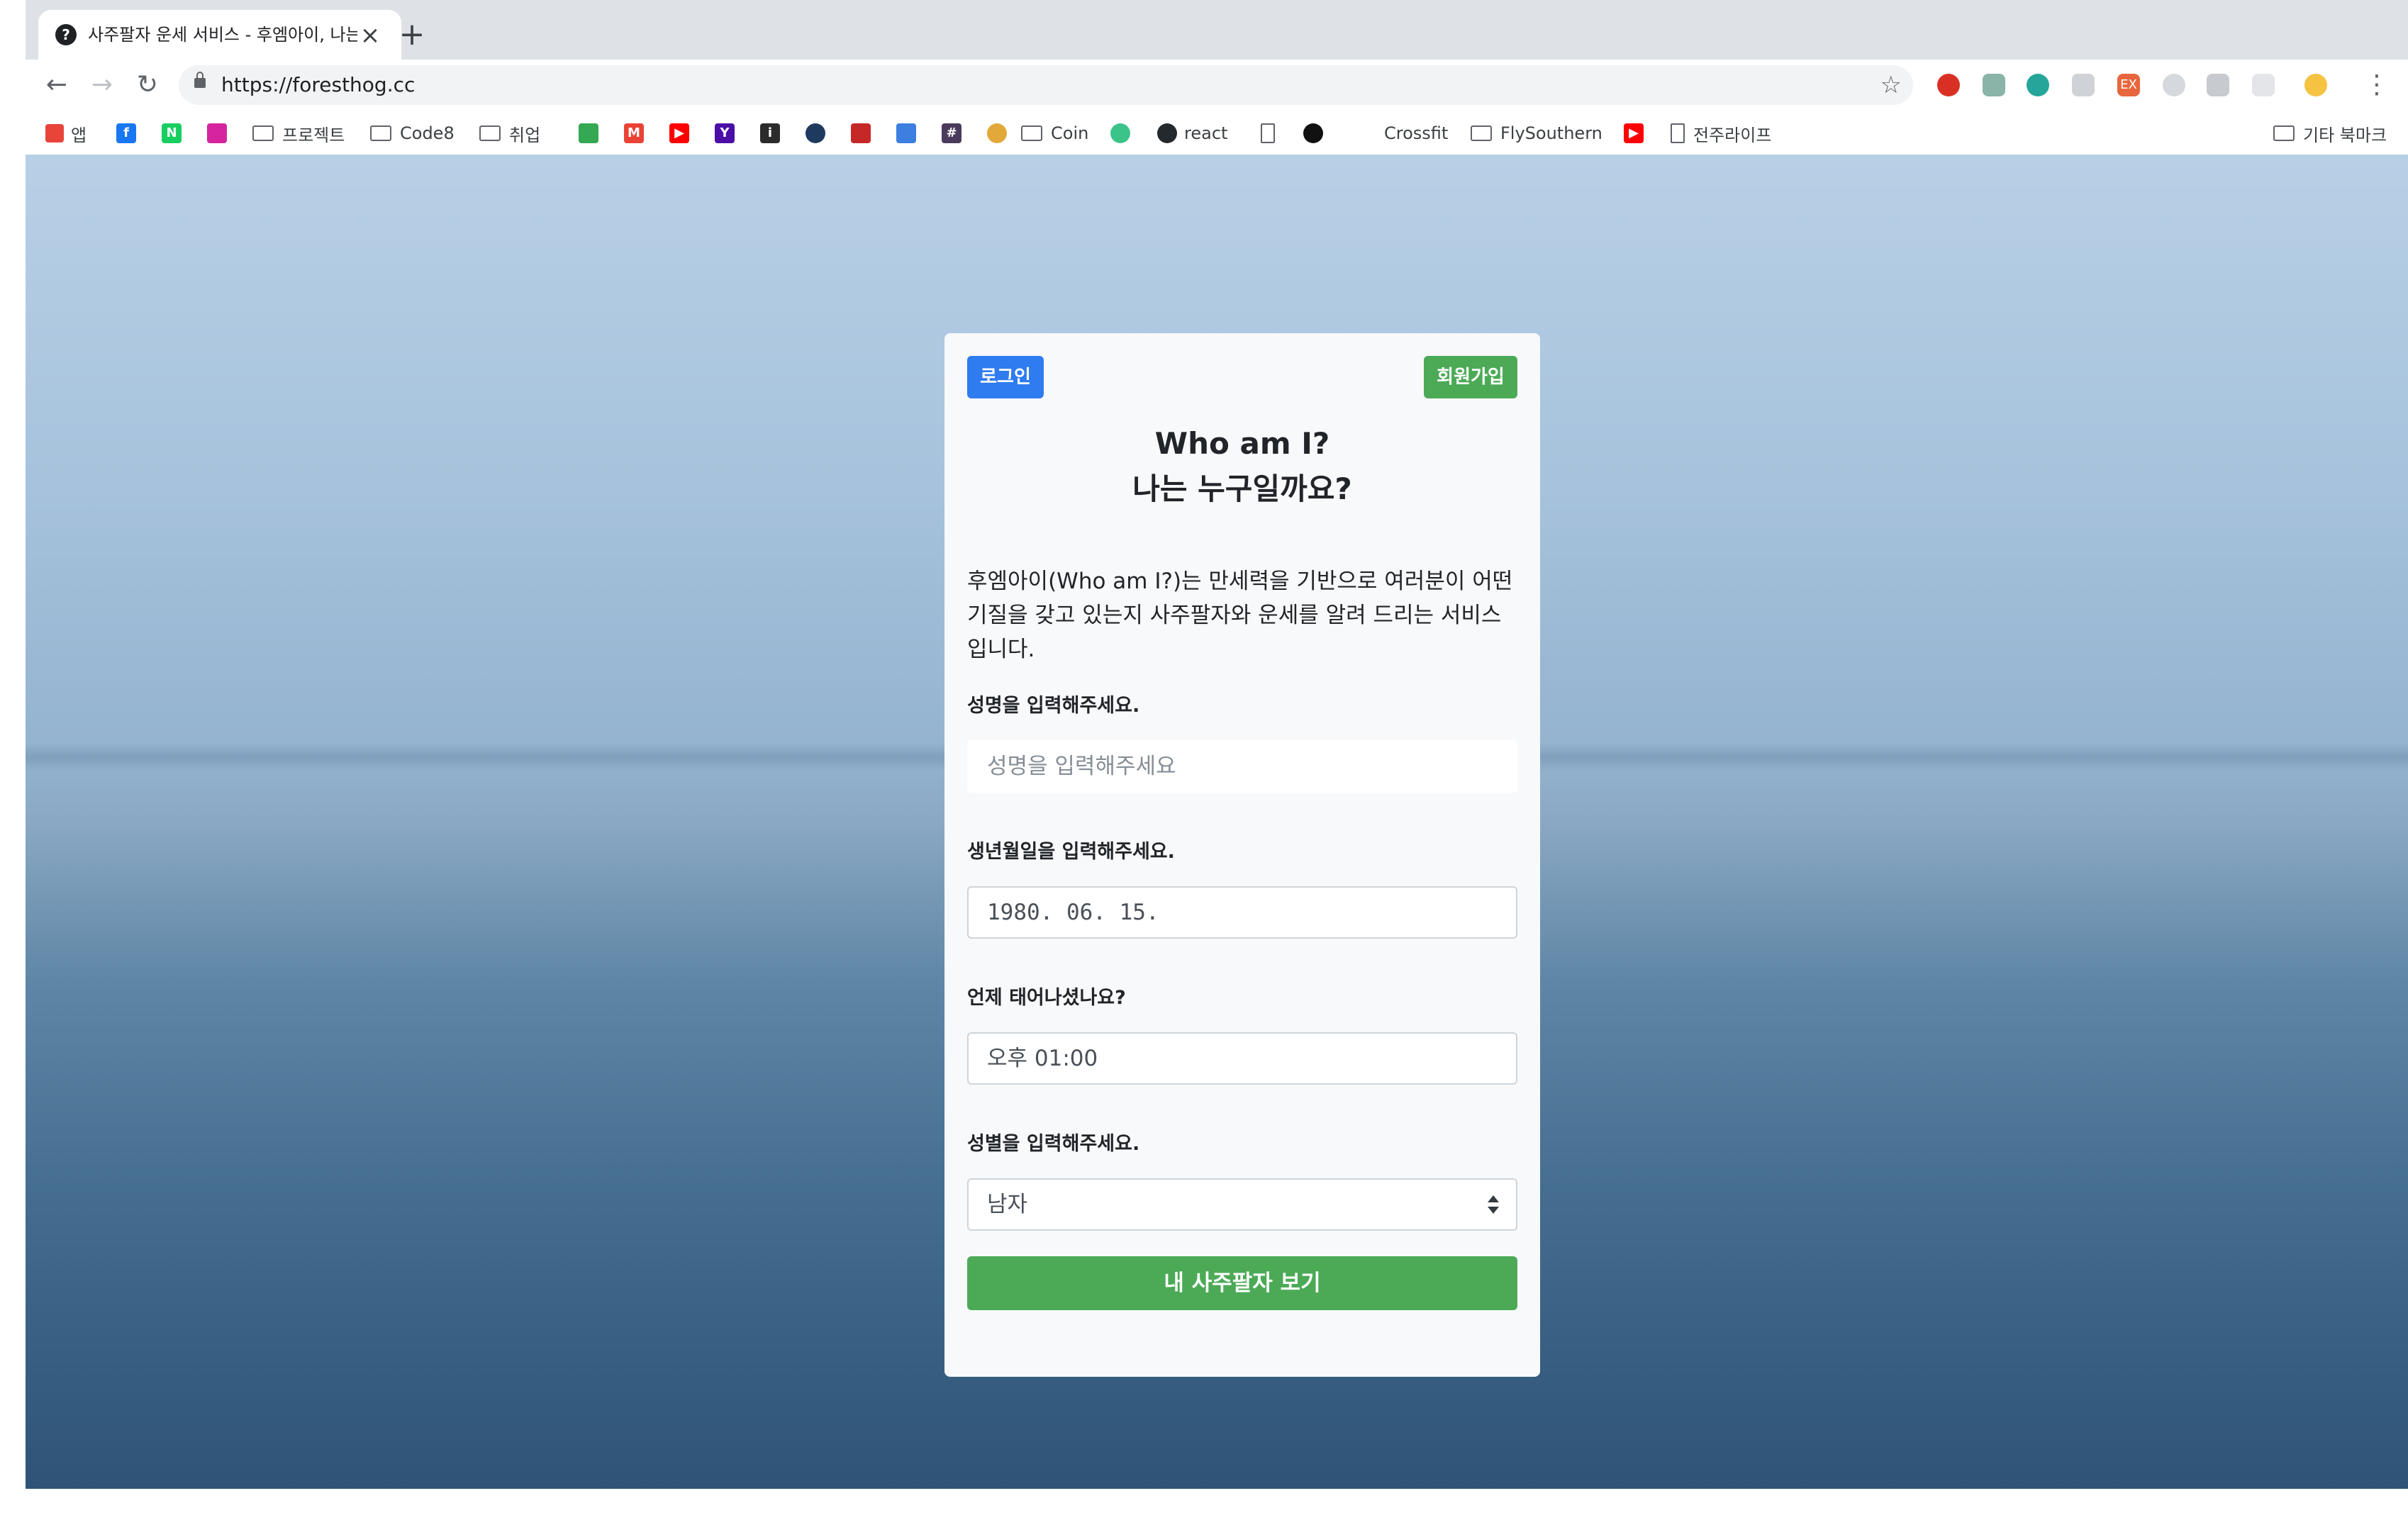  I want to click on bookmark-facebook: f, so click(129, 133).